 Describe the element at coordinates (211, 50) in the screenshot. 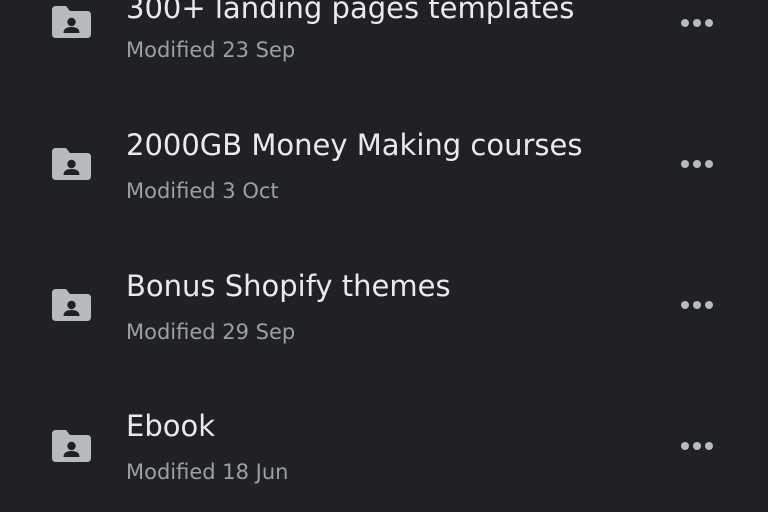

I see `file-modified: Modified 23 Sep` at that location.